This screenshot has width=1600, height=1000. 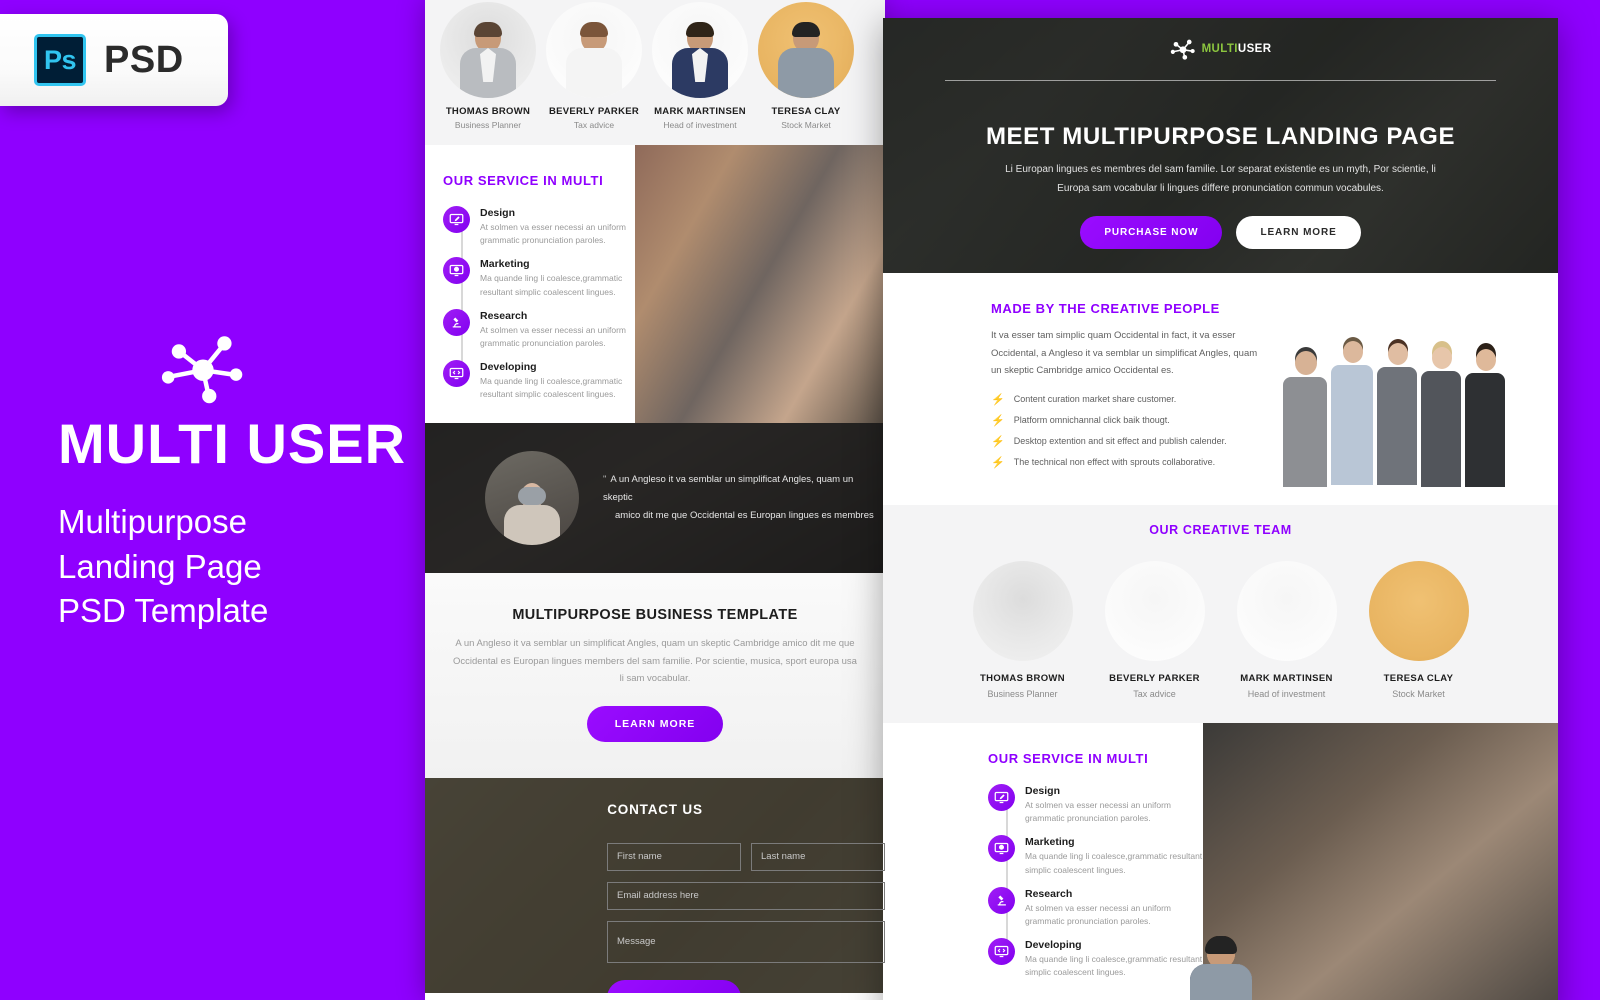 What do you see at coordinates (1176, 780) in the screenshot?
I see `team-member-card: BEVERLY PARKER Tax advice` at bounding box center [1176, 780].